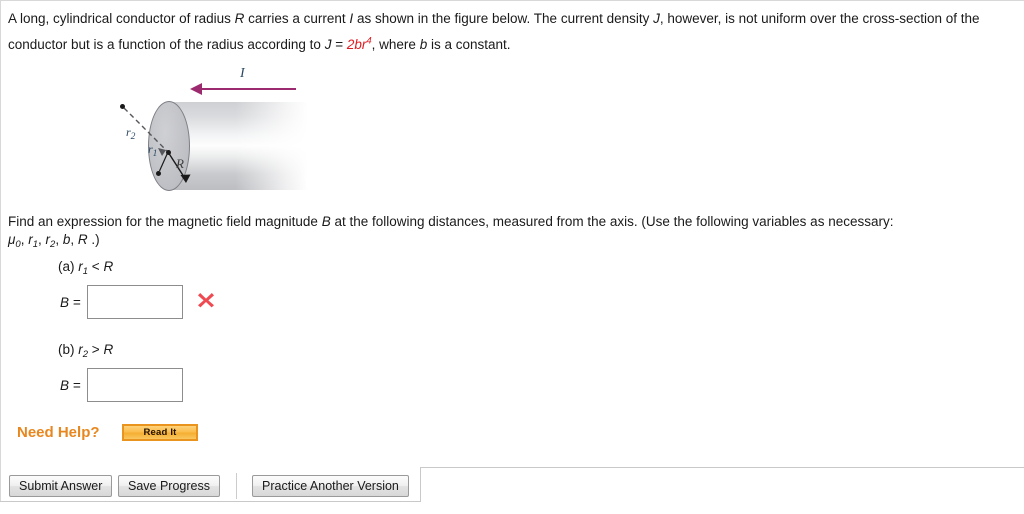  What do you see at coordinates (85, 354) in the screenshot?
I see `part-b-var-sub: 2` at bounding box center [85, 354].